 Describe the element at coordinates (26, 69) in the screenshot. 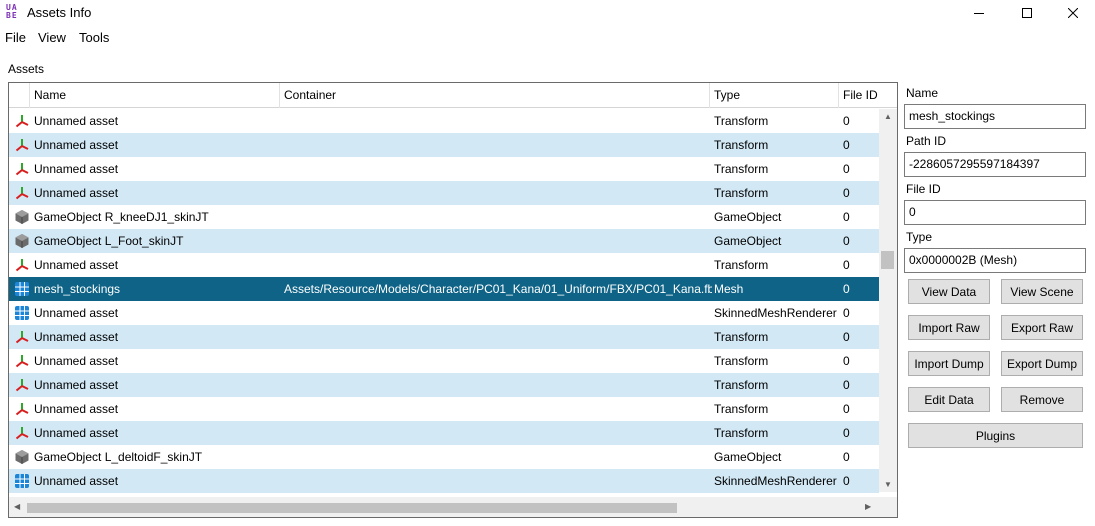

I see `assets-group-label: Assets` at that location.